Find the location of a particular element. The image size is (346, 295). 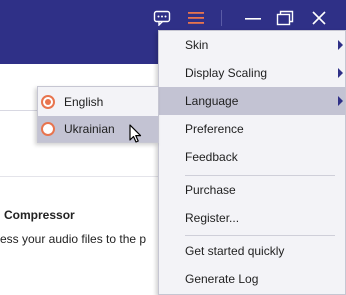

chat-icon is located at coordinates (162, 18).